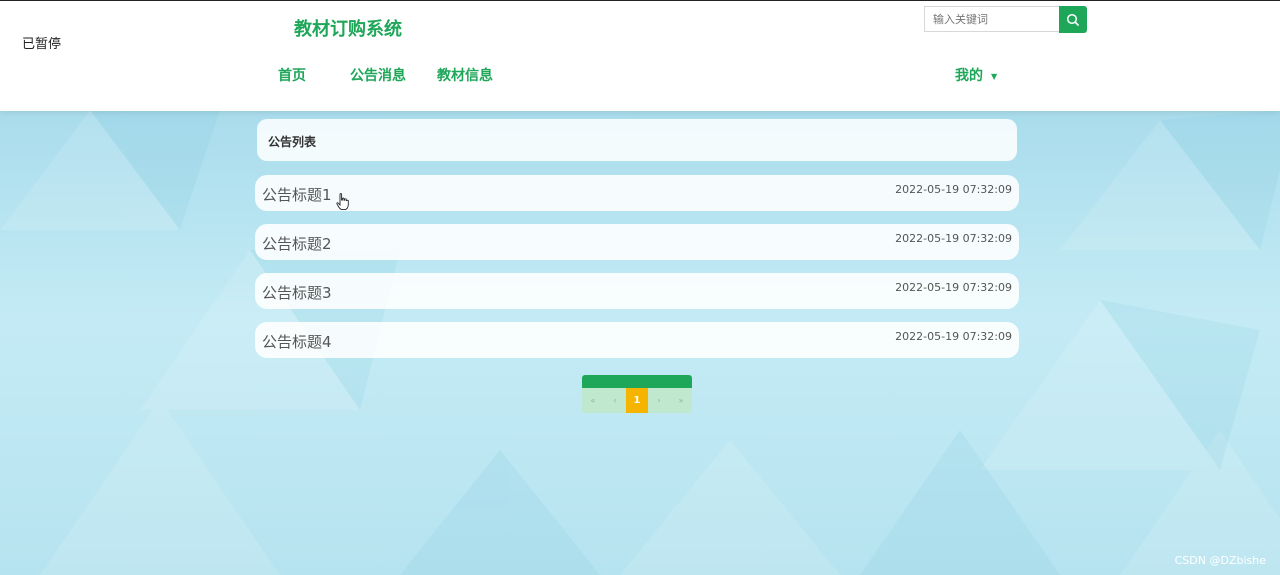 This screenshot has height=575, width=1280. What do you see at coordinates (637, 242) in the screenshot?
I see `notice-item: 公告标题2 2022-05-19 07:32:09` at bounding box center [637, 242].